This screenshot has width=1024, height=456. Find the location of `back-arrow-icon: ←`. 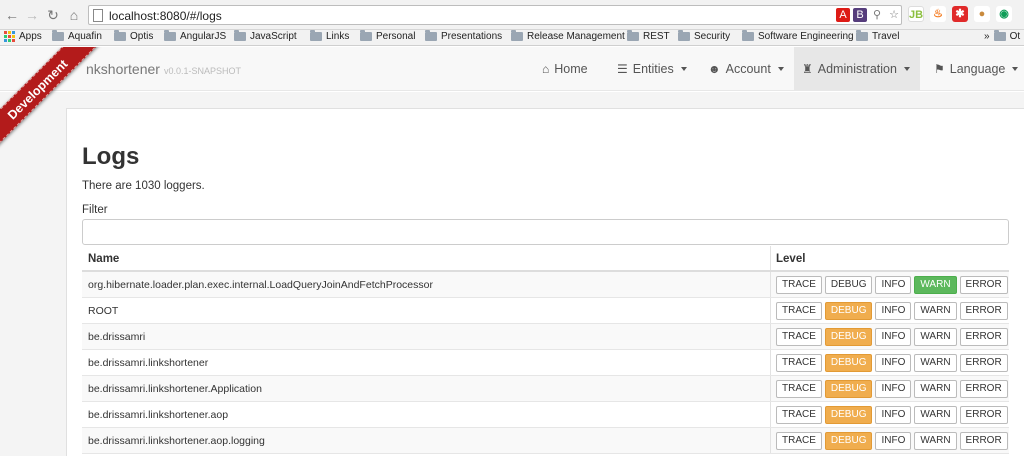

back-arrow-icon: ← is located at coordinates (12, 15).